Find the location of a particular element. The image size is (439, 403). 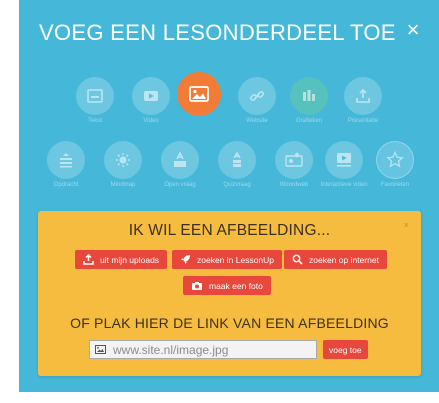

type-text-label: Tekst is located at coordinates (94, 121).